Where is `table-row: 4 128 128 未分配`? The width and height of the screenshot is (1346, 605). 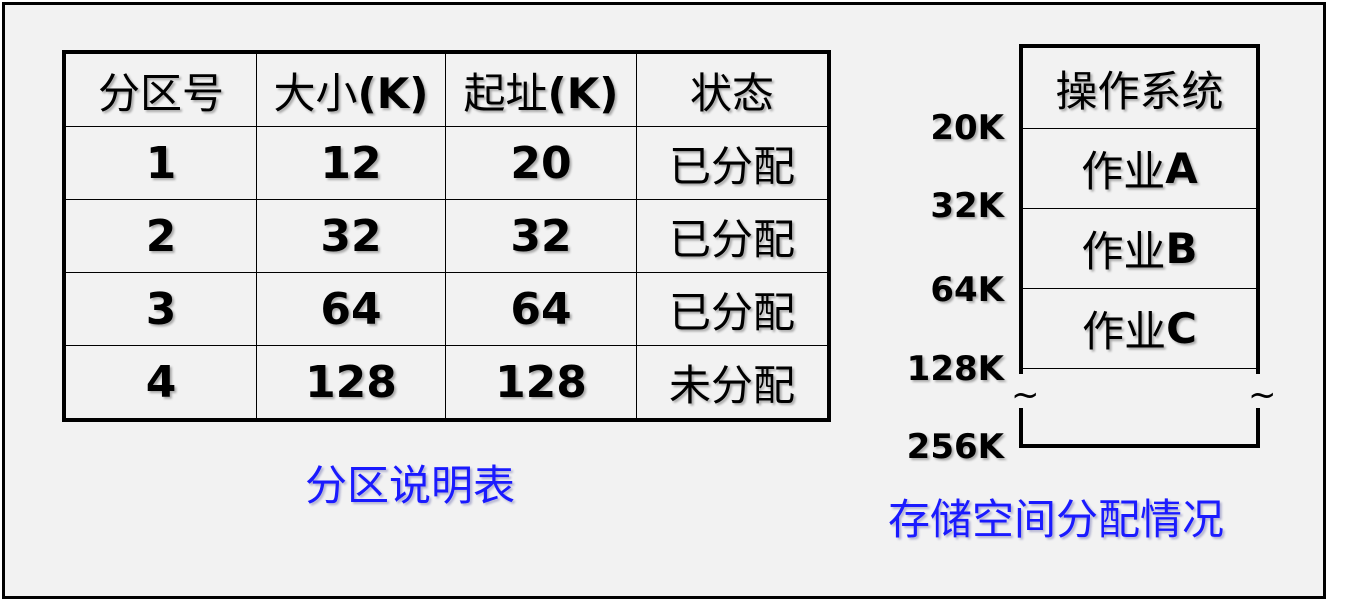
table-row: 4 128 128 未分配 is located at coordinates (446, 383).